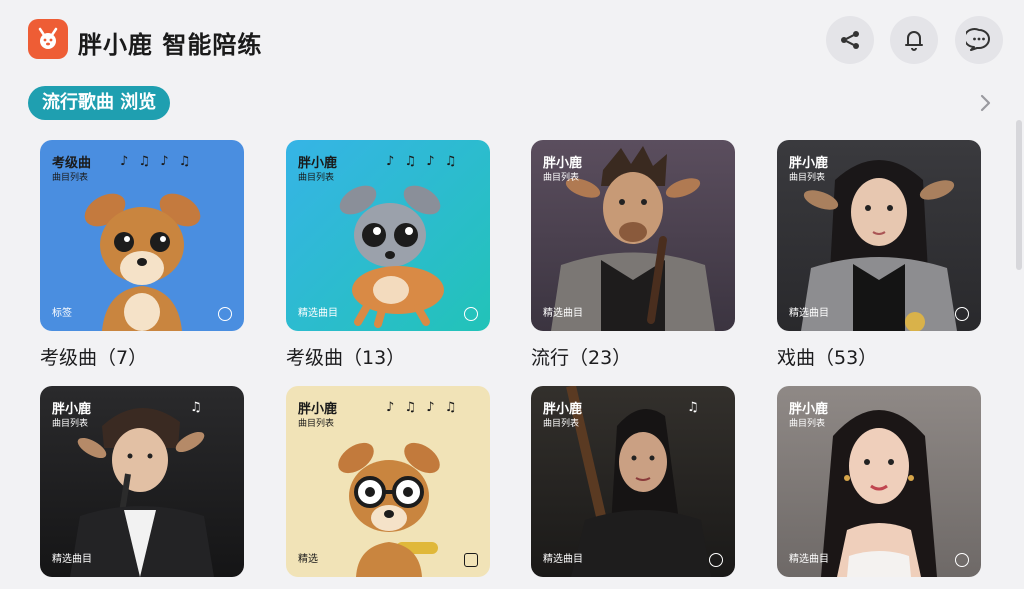 The image size is (1024, 589). I want to click on share-button, so click(850, 40).